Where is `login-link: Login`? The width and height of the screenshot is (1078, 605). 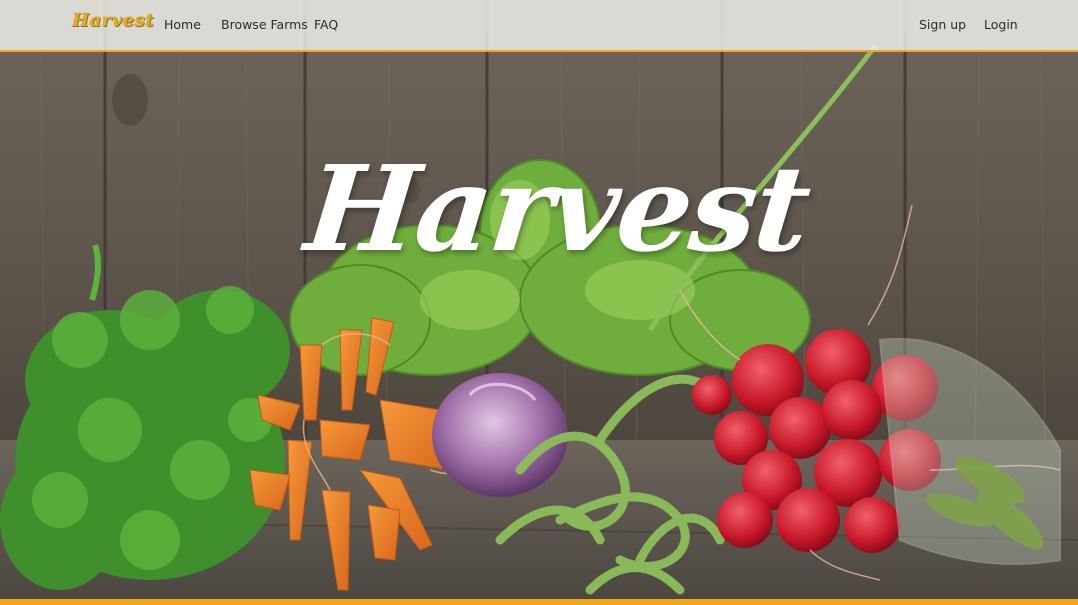 login-link: Login is located at coordinates (1001, 24).